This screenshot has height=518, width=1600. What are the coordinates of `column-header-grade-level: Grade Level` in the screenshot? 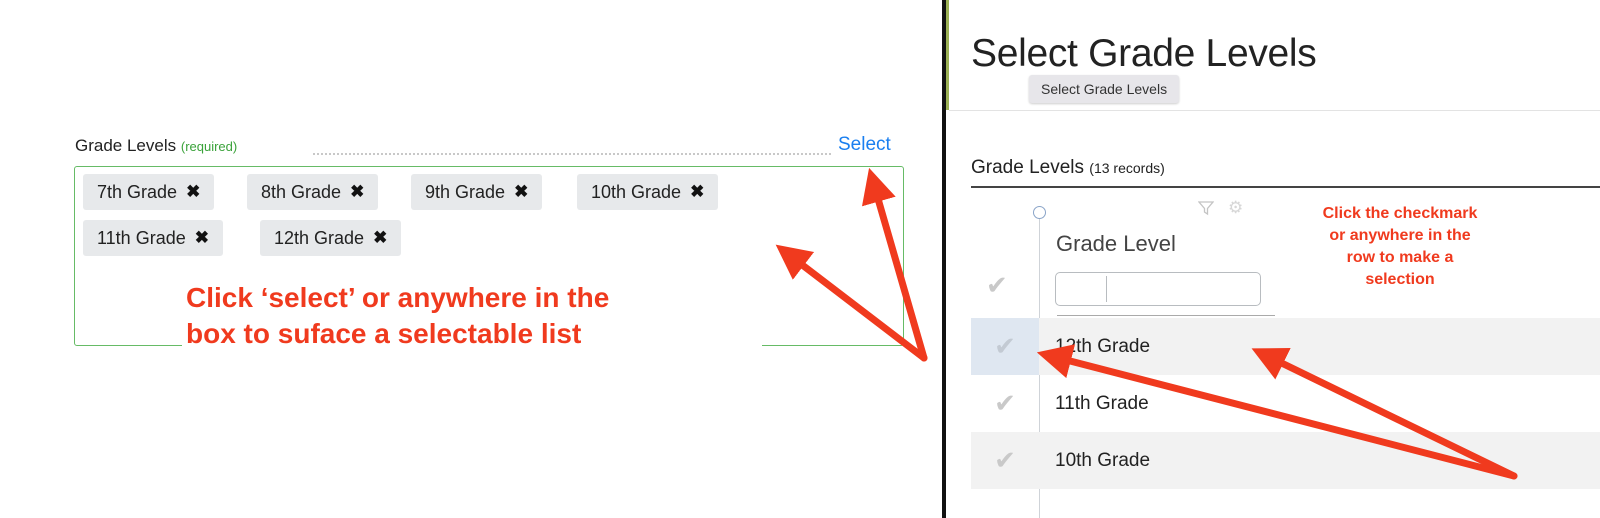 It's located at (1116, 244).